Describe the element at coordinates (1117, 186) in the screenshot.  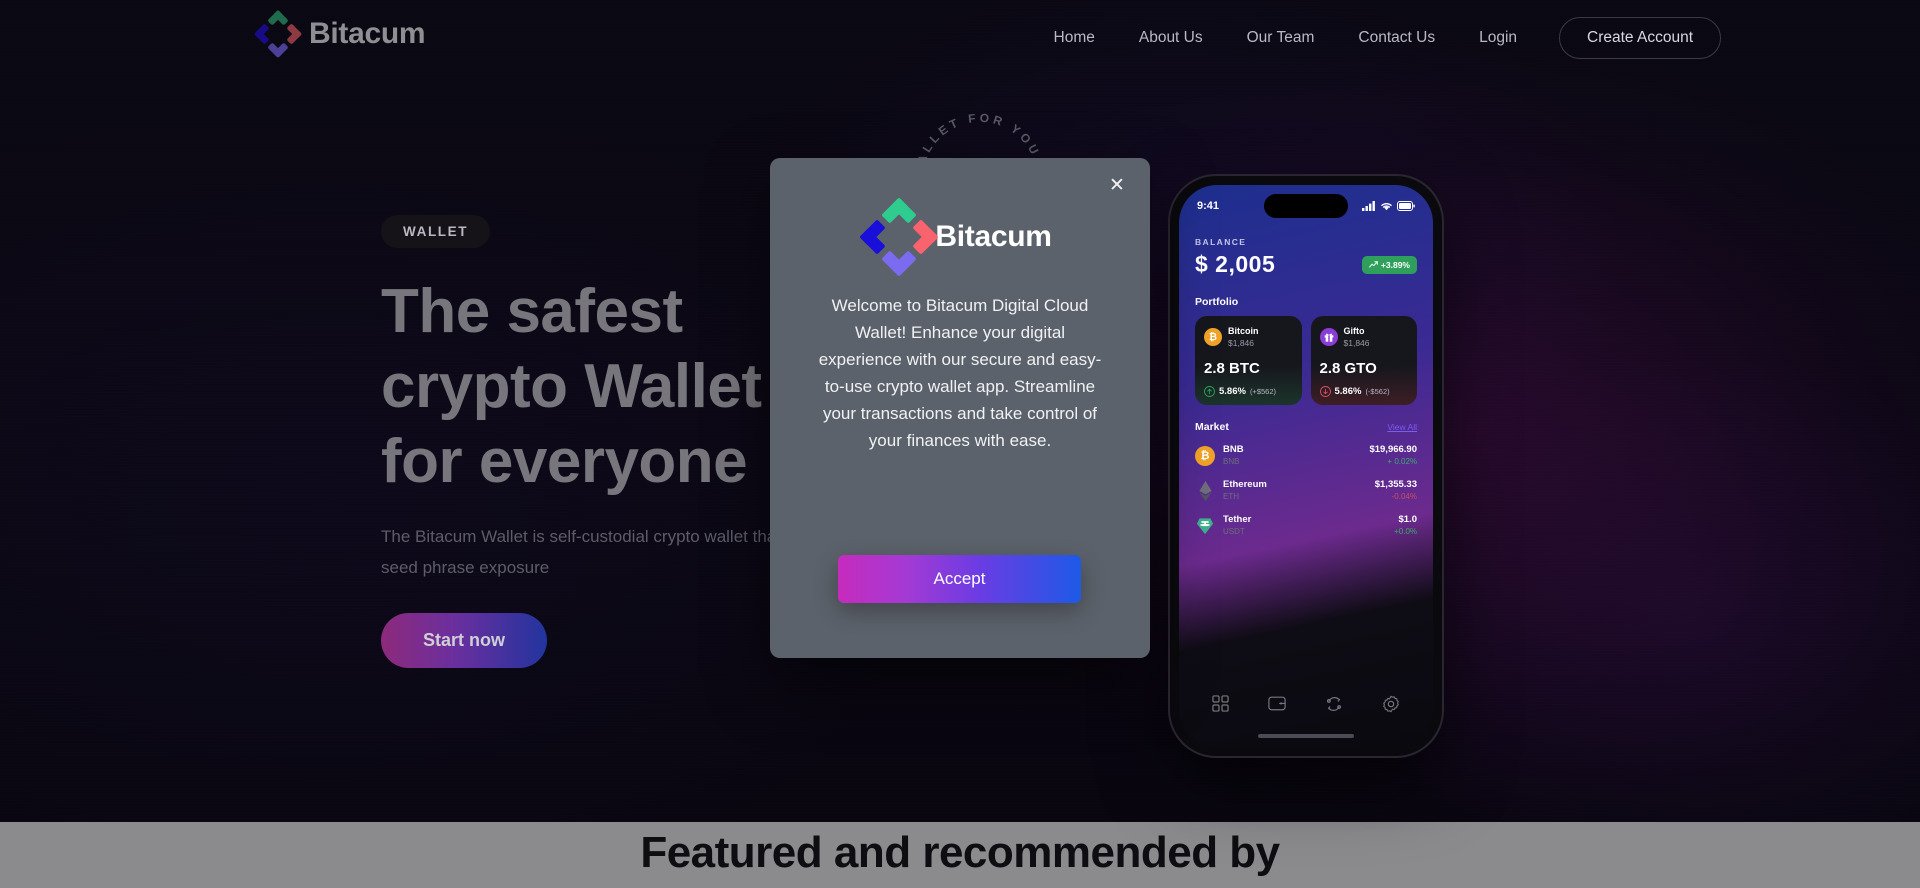
I see `close-icon: ✕` at that location.